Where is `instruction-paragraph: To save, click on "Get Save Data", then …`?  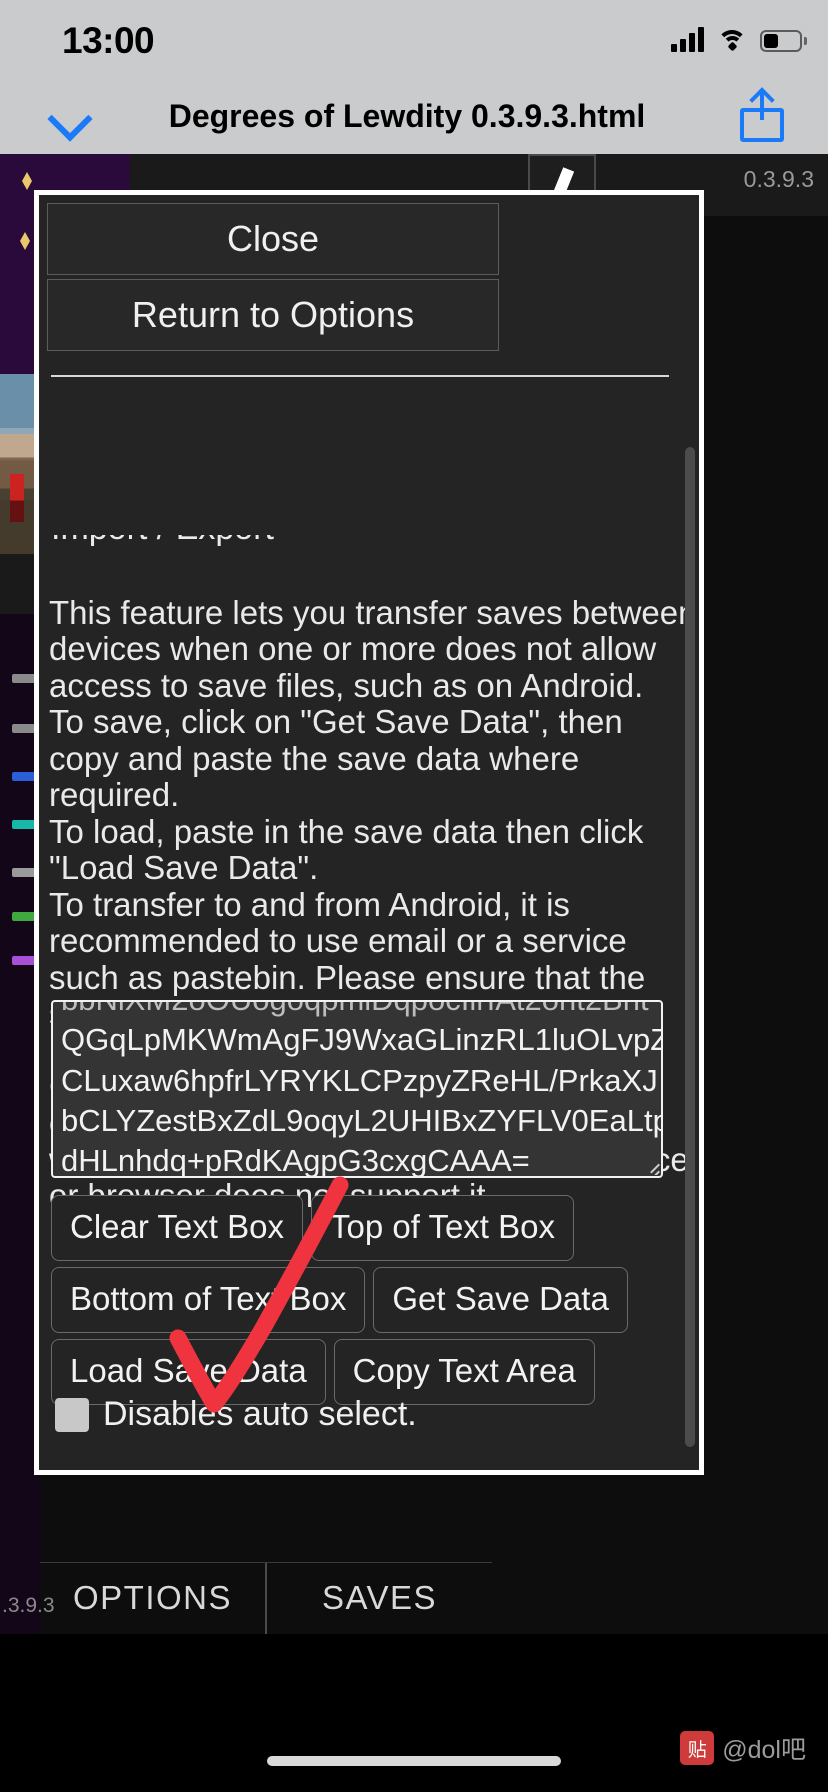
instruction-paragraph: To save, click on "Get Save Data", then … is located at coordinates (336, 758).